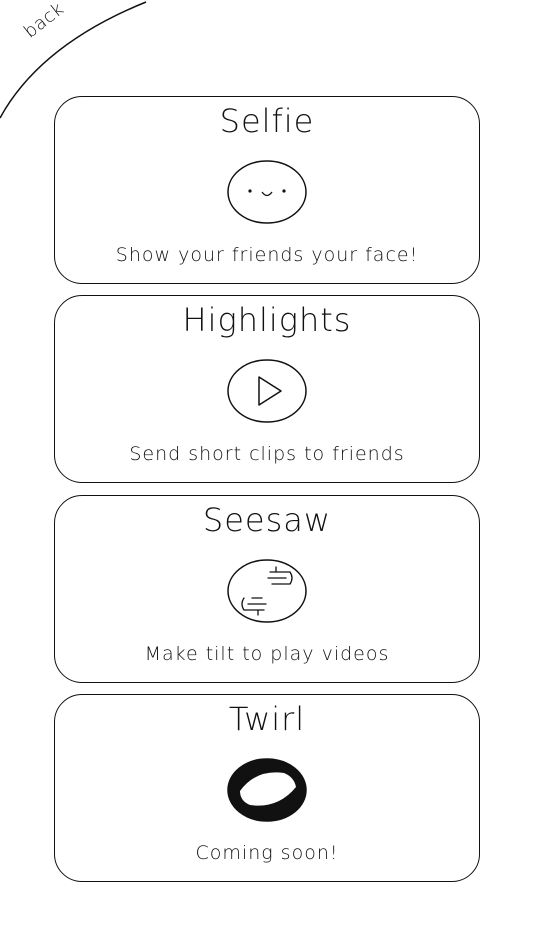 The width and height of the screenshot is (534, 950). I want to click on card-title: Seesaw, so click(267, 520).